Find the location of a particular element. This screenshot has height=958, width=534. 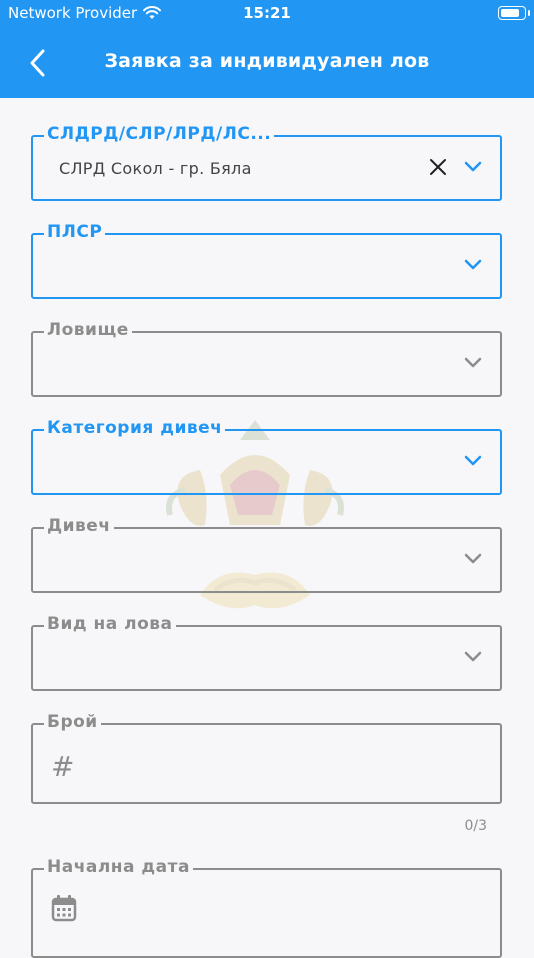

game-select: Дивеч is located at coordinates (266, 554).